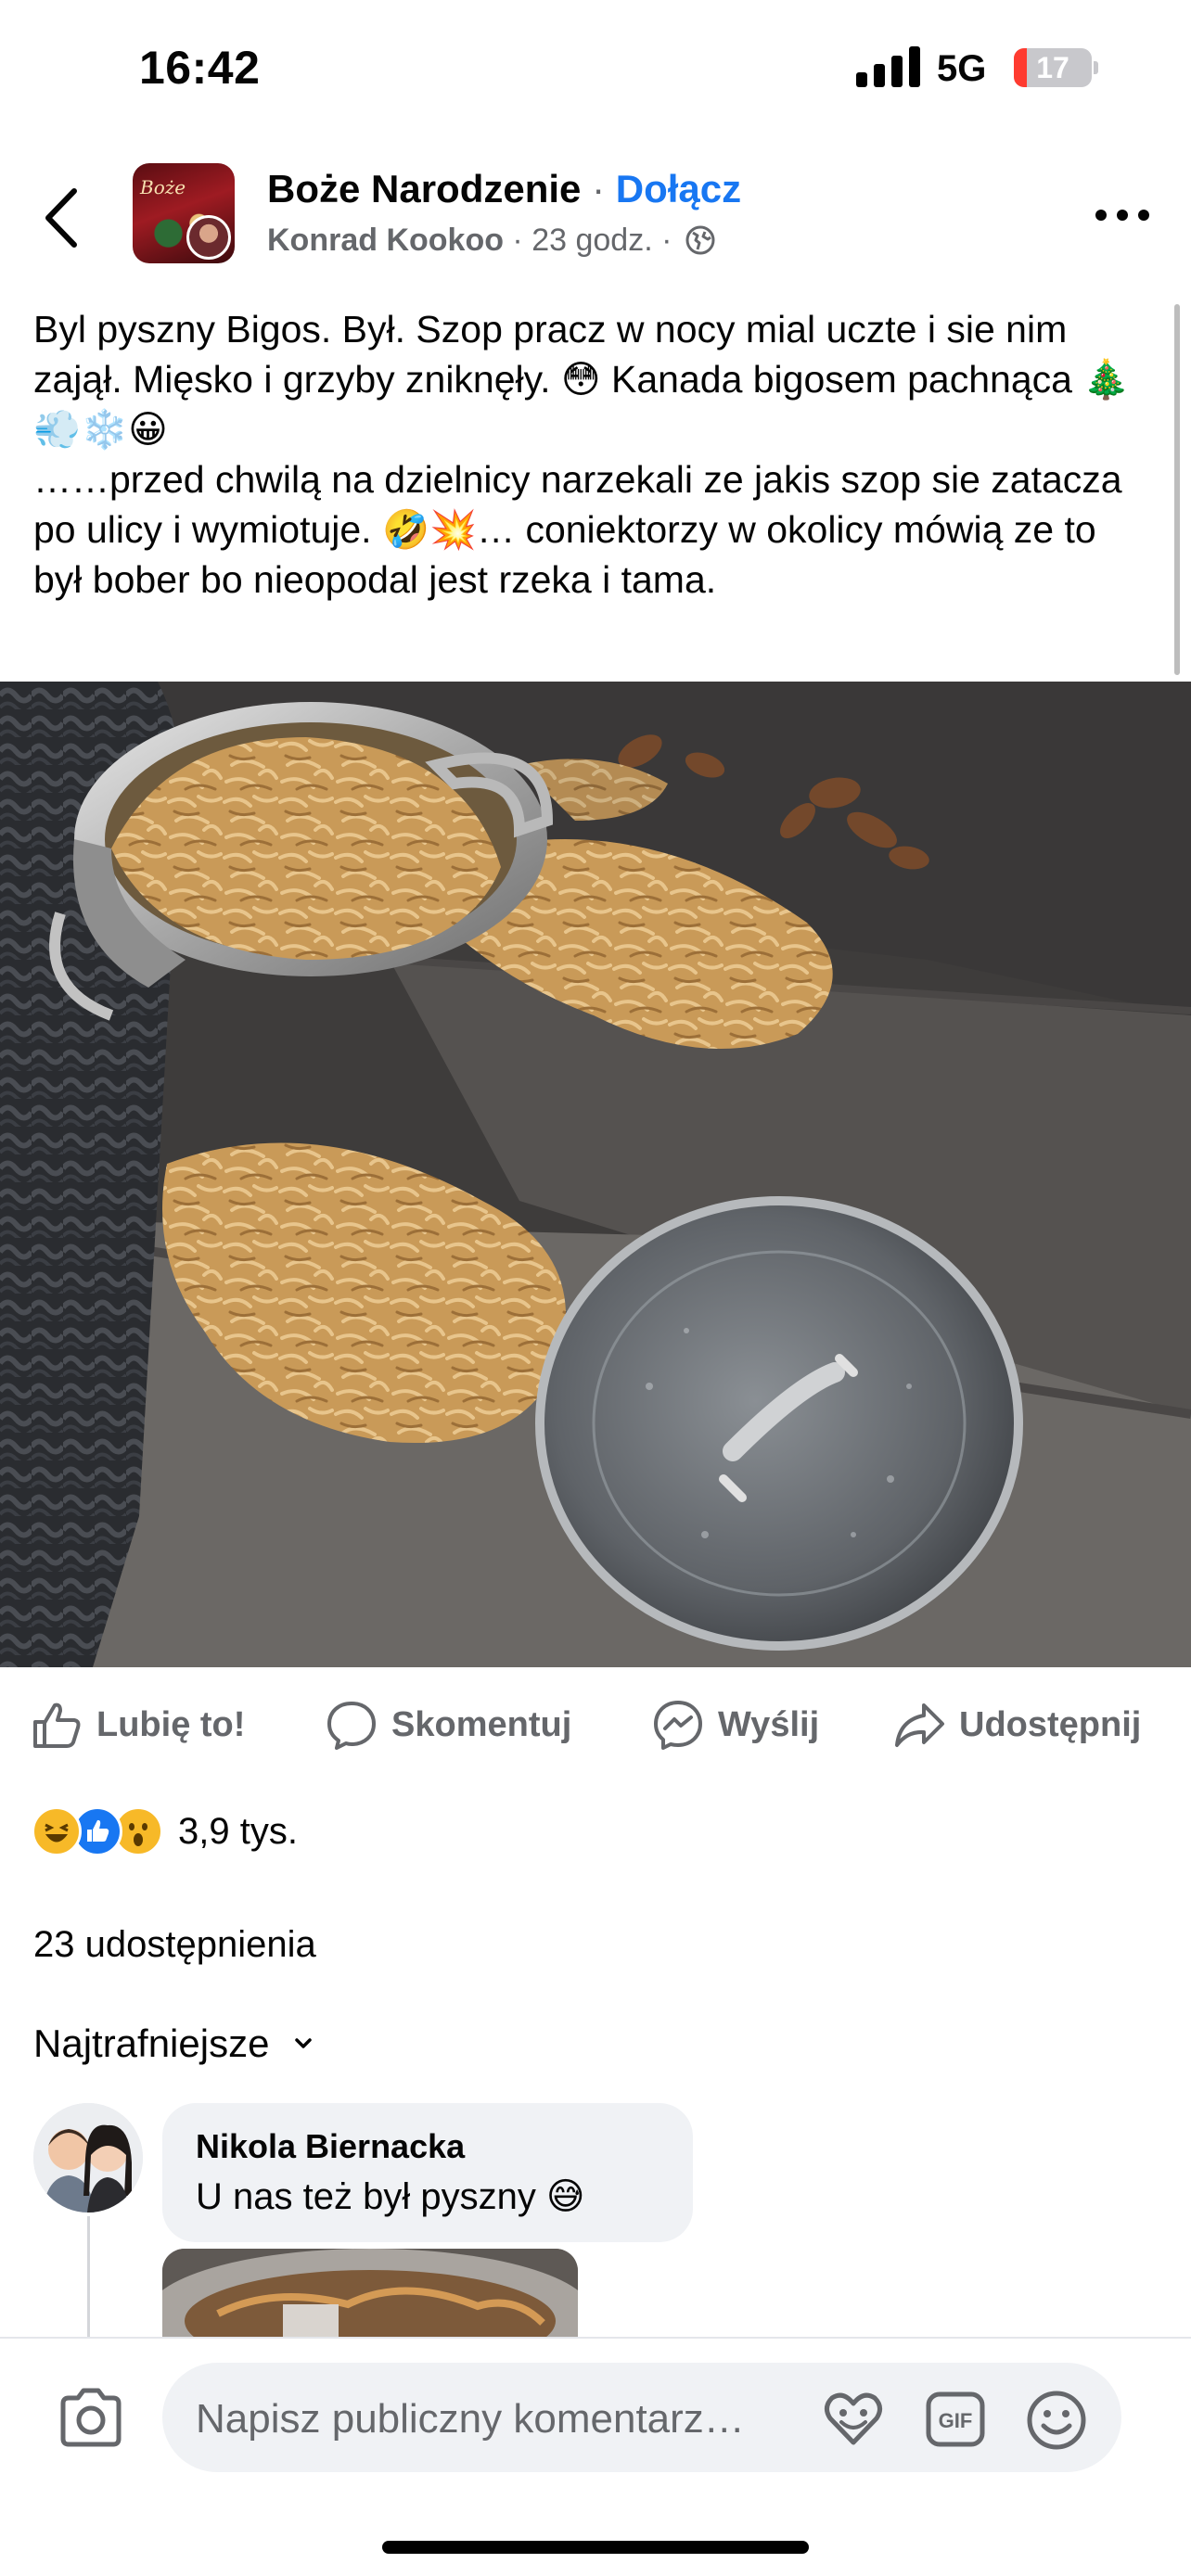 Image resolution: width=1191 pixels, height=2576 pixels. What do you see at coordinates (330, 2146) in the screenshot?
I see `comment-author: Nikola Biernacka` at bounding box center [330, 2146].